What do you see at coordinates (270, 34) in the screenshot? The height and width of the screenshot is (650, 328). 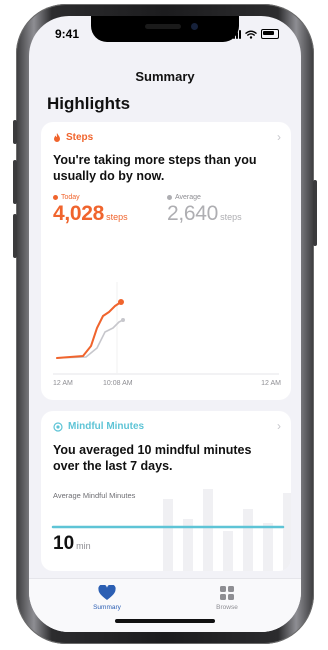 I see `battery-icon` at bounding box center [270, 34].